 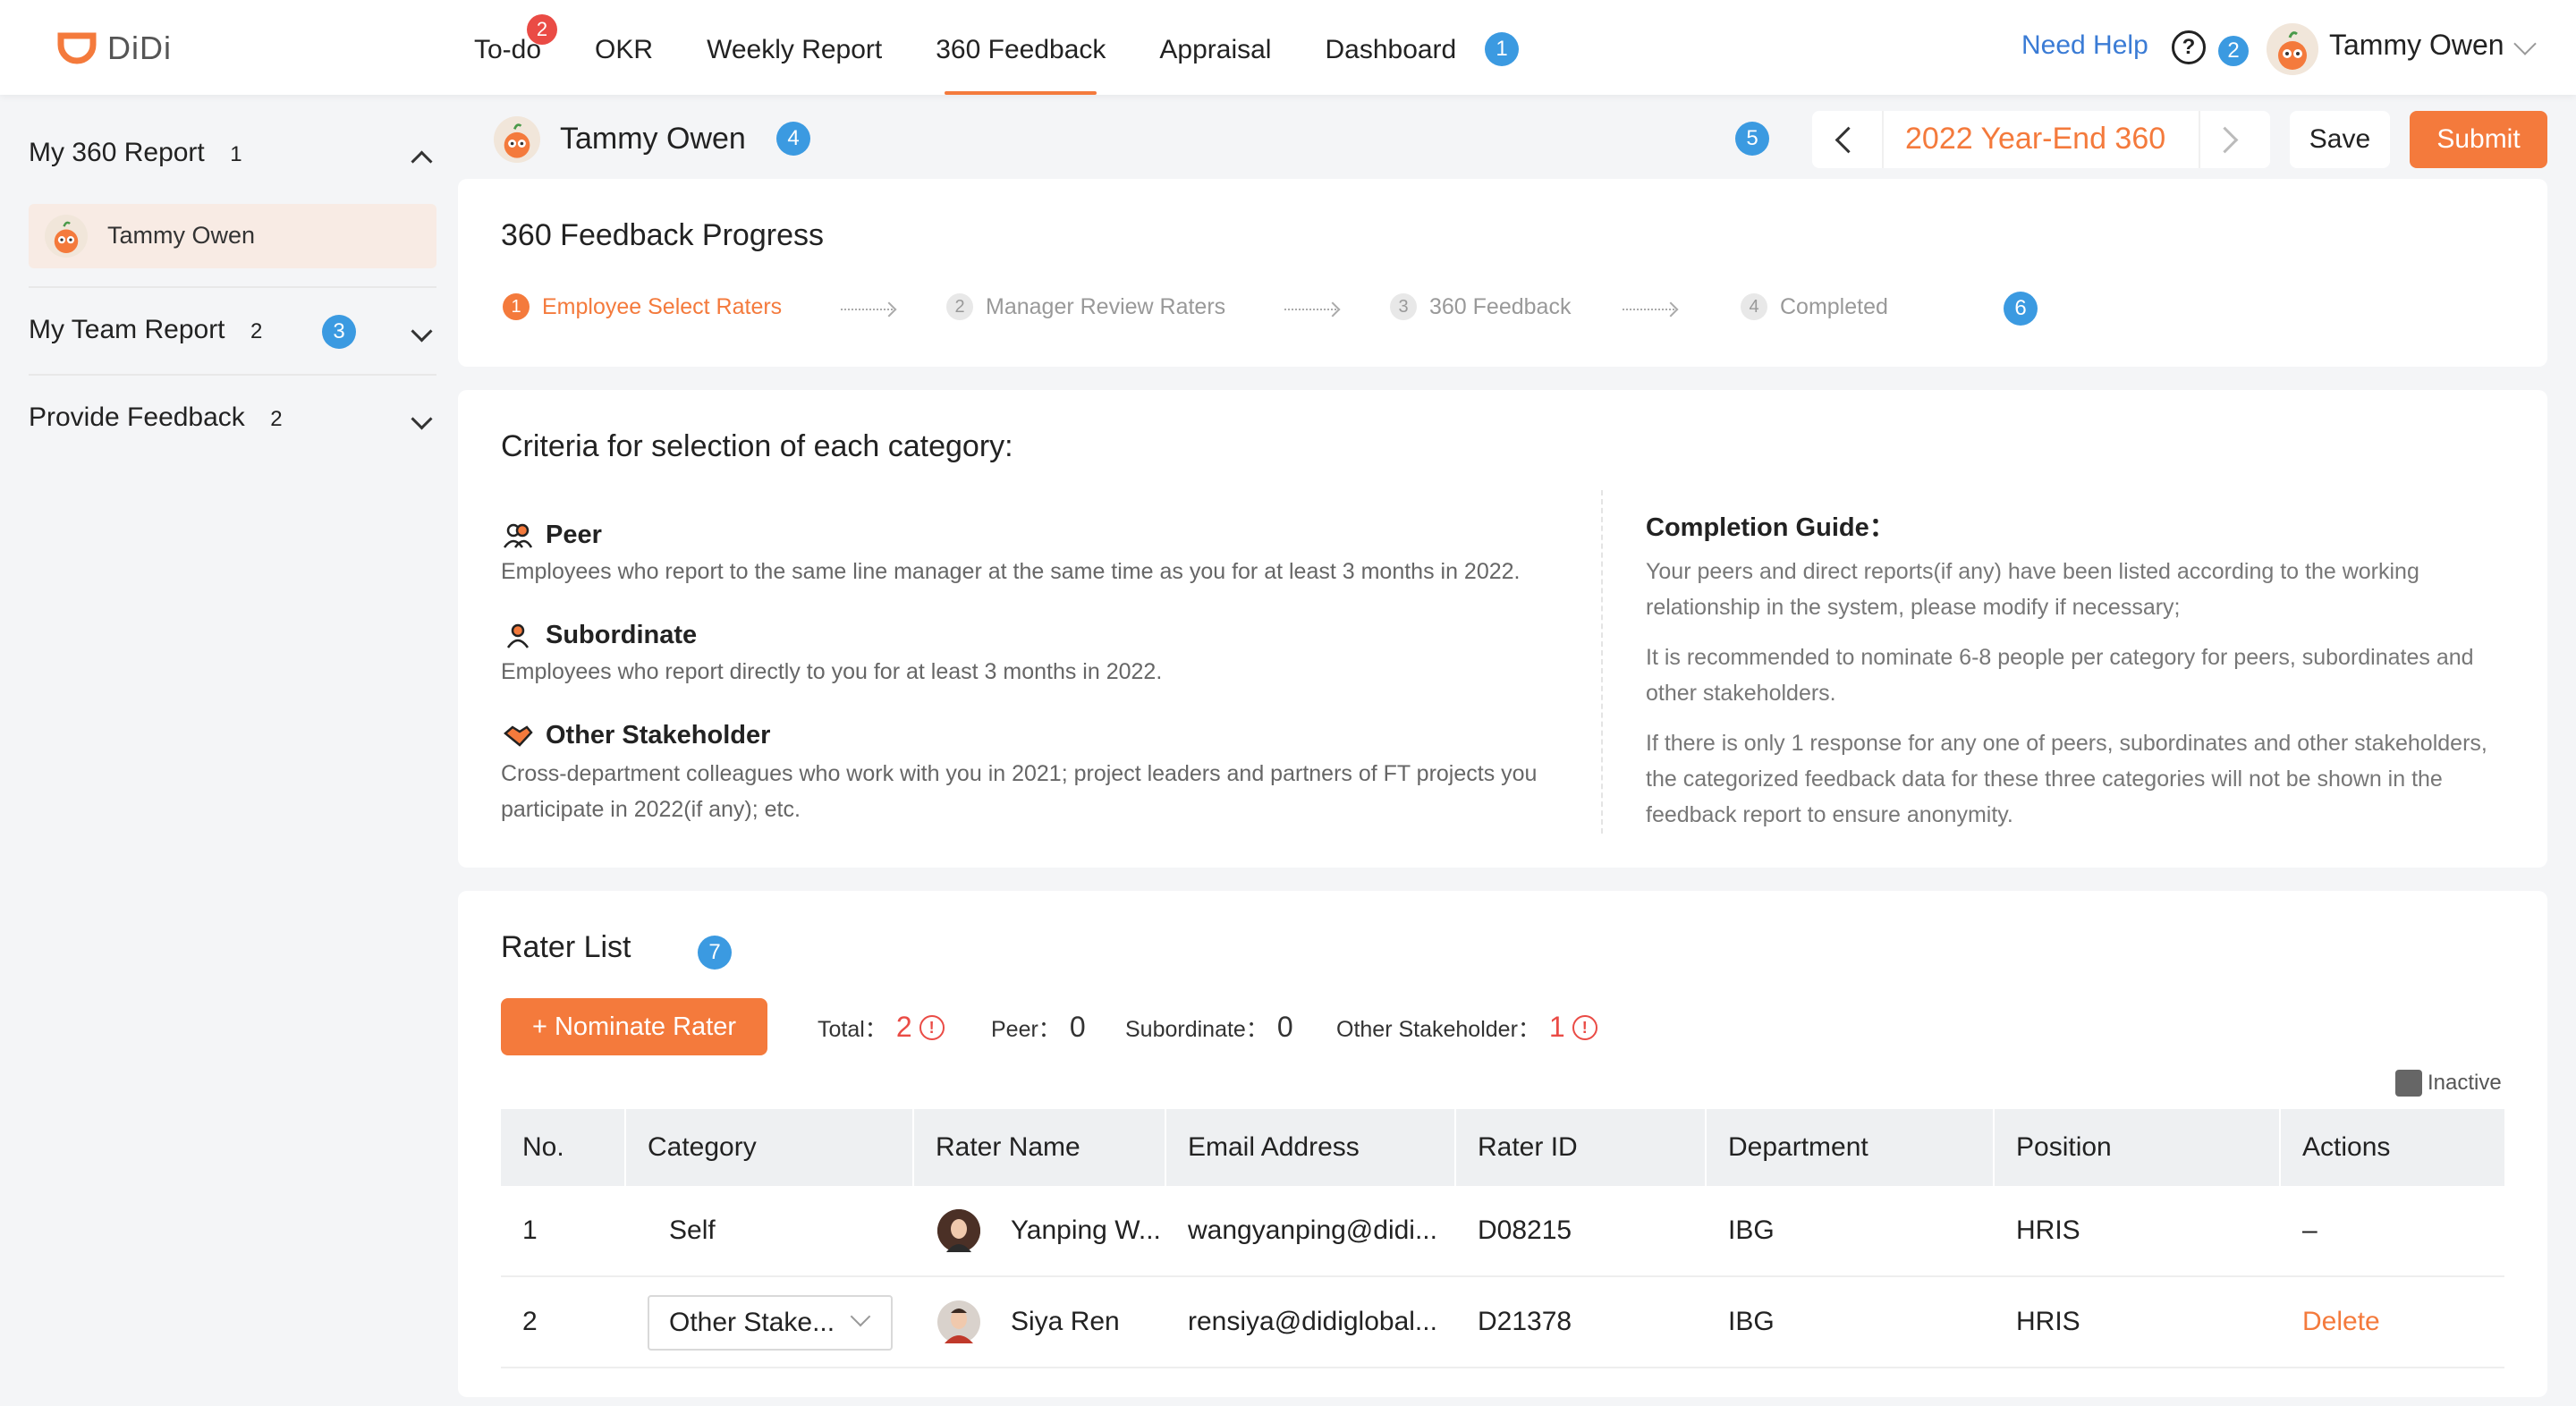 I want to click on step-label: Completed, so click(x=1834, y=306).